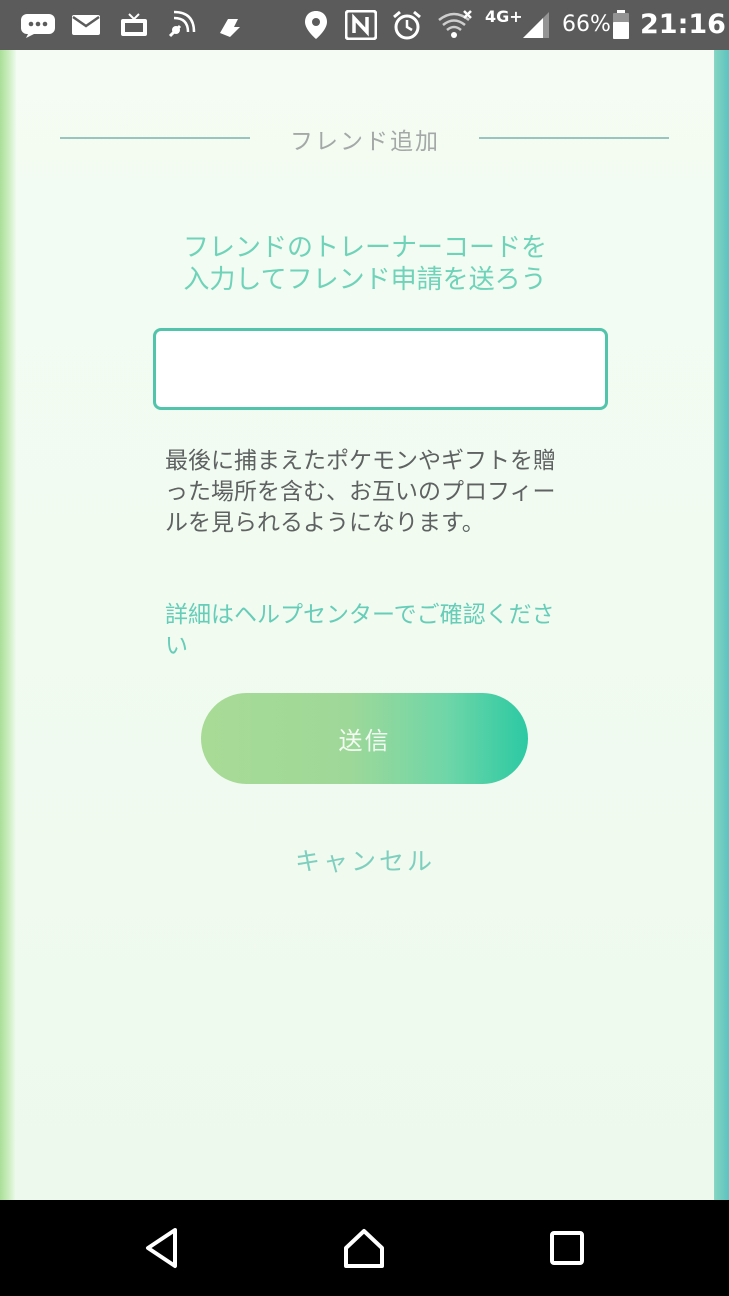 This screenshot has width=729, height=1296. I want to click on status-bar: 4G+ 66% 21:16, so click(364, 25).